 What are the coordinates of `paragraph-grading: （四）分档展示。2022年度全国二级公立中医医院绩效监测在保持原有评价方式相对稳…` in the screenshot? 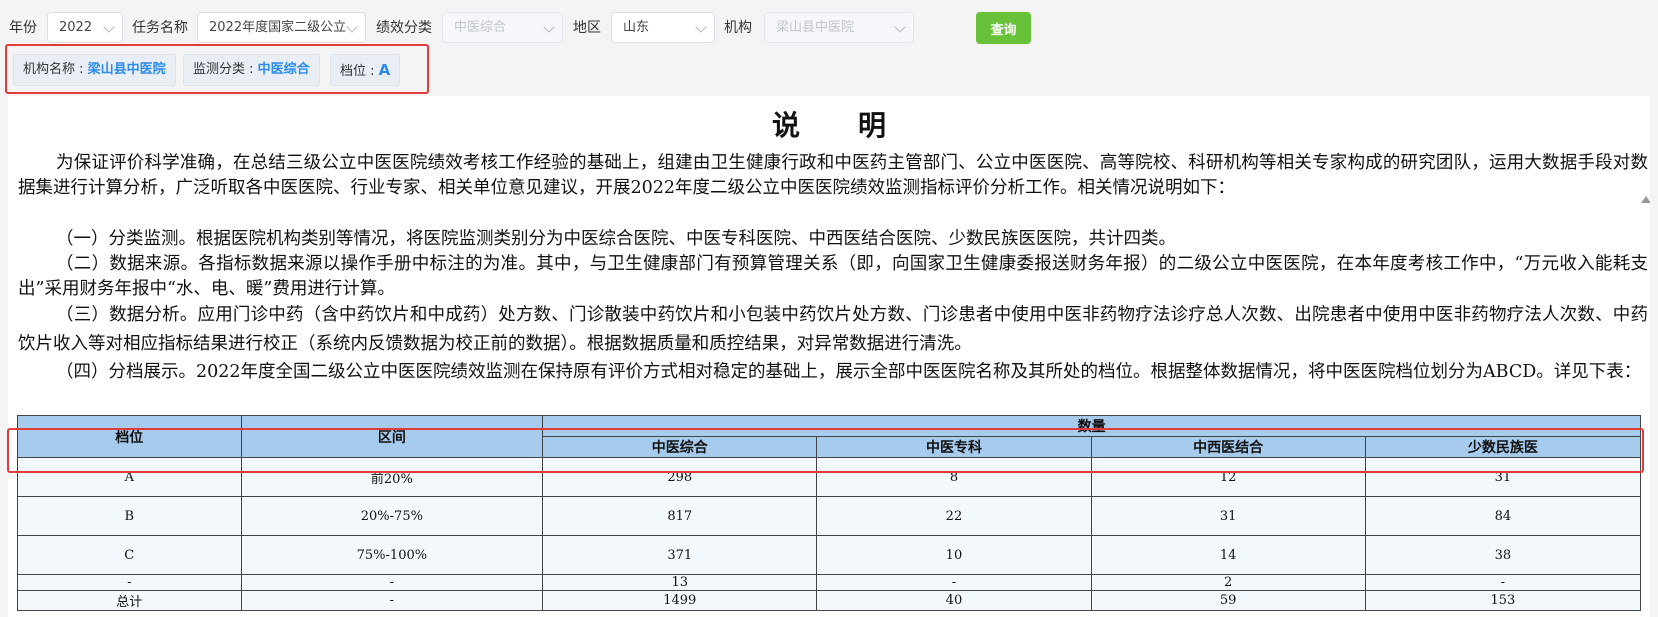 It's located at (849, 372).